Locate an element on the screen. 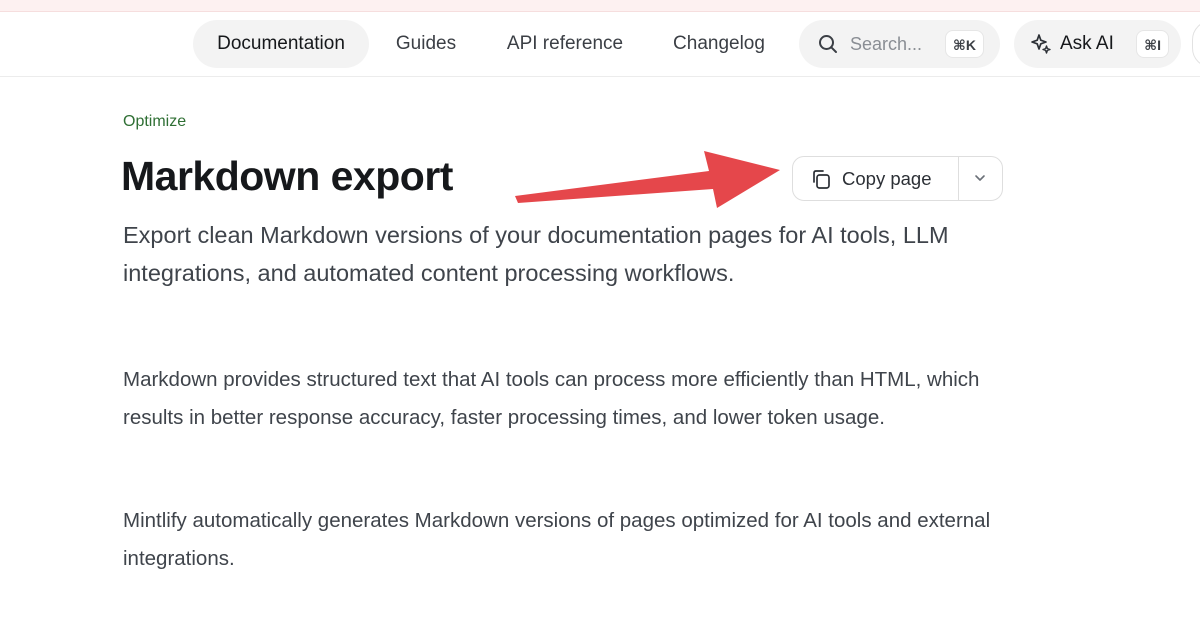 This screenshot has width=1200, height=628. search-input: Search... ⌘K is located at coordinates (899, 44).